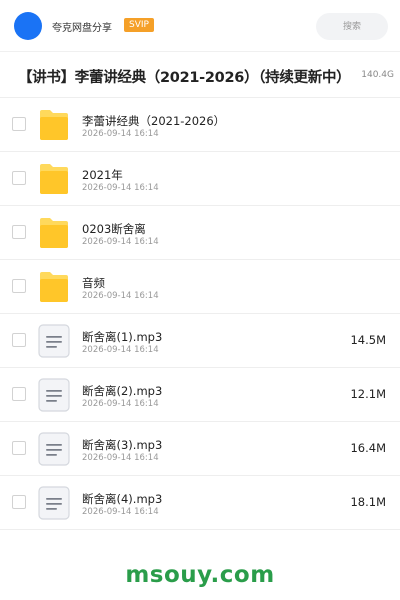 This screenshot has height=600, width=400. Describe the element at coordinates (352, 26) in the screenshot. I see `search-input` at that location.